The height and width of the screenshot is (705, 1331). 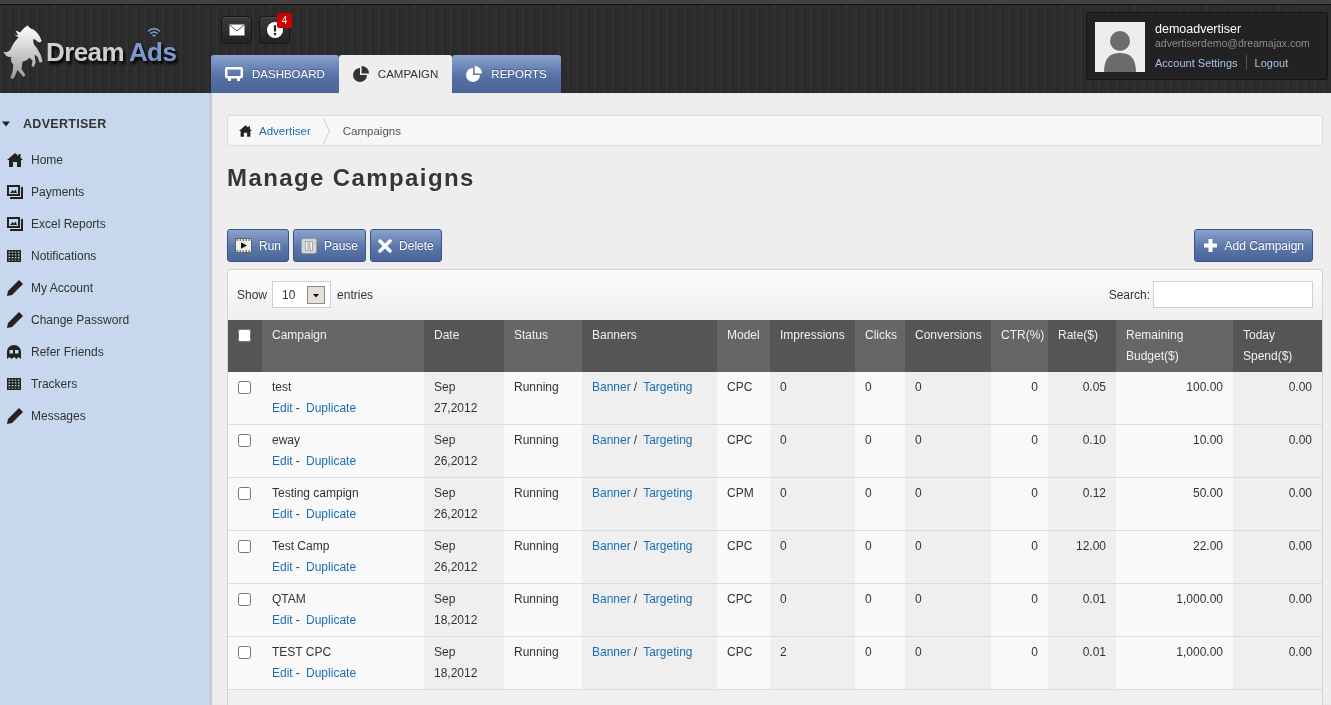 I want to click on sidebar-section-header: ADVERTISER, so click(x=53, y=124).